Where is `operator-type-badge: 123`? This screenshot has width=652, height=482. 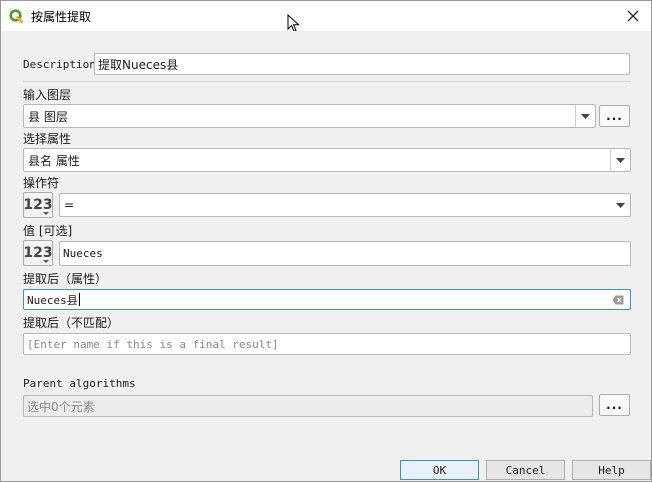
operator-type-badge: 123 is located at coordinates (38, 205).